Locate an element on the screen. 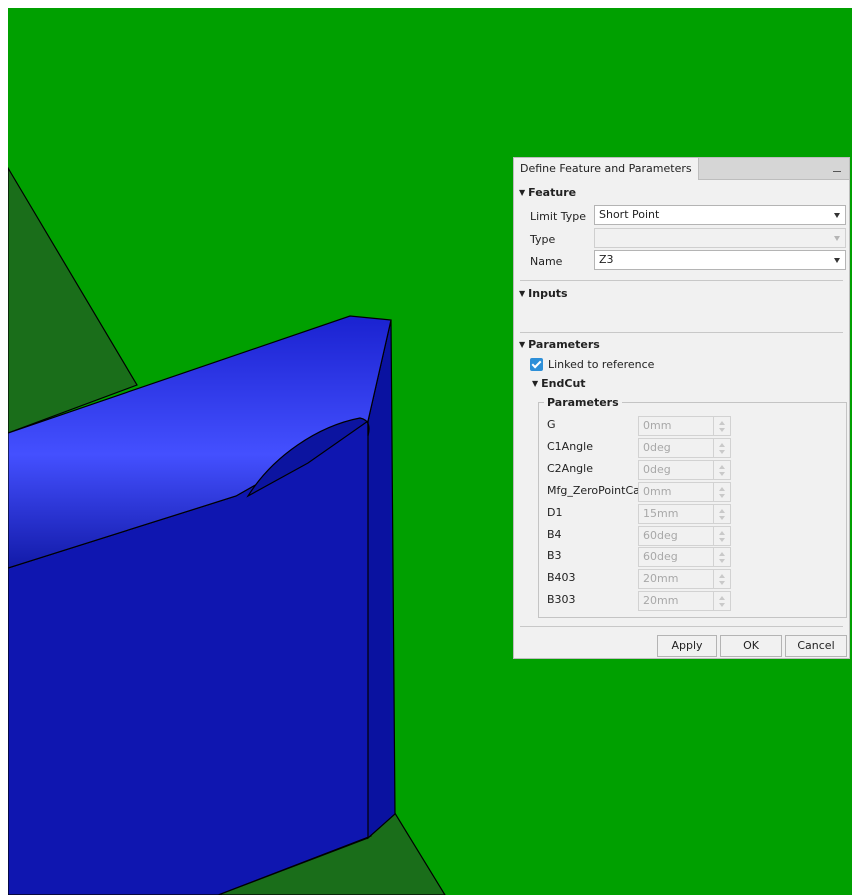 This screenshot has width=852, height=895. type-label: Type is located at coordinates (543, 239).